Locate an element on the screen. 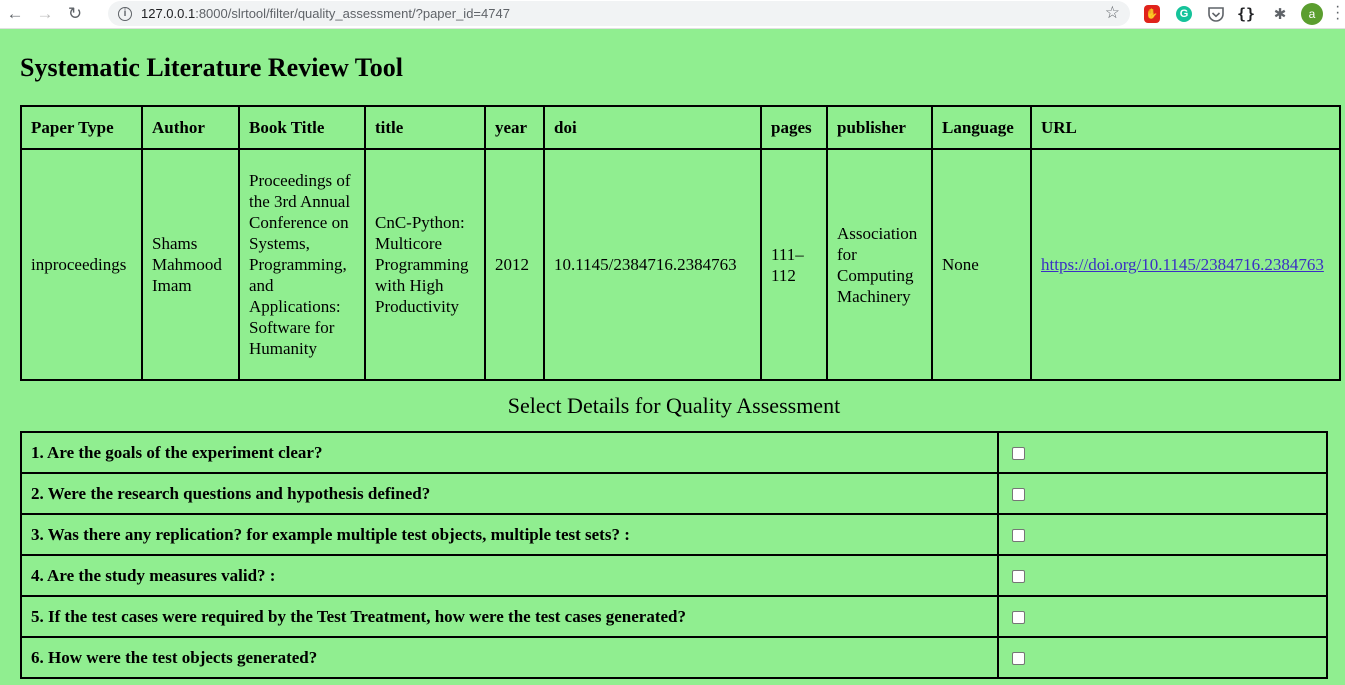  cell-language: None is located at coordinates (981, 264).